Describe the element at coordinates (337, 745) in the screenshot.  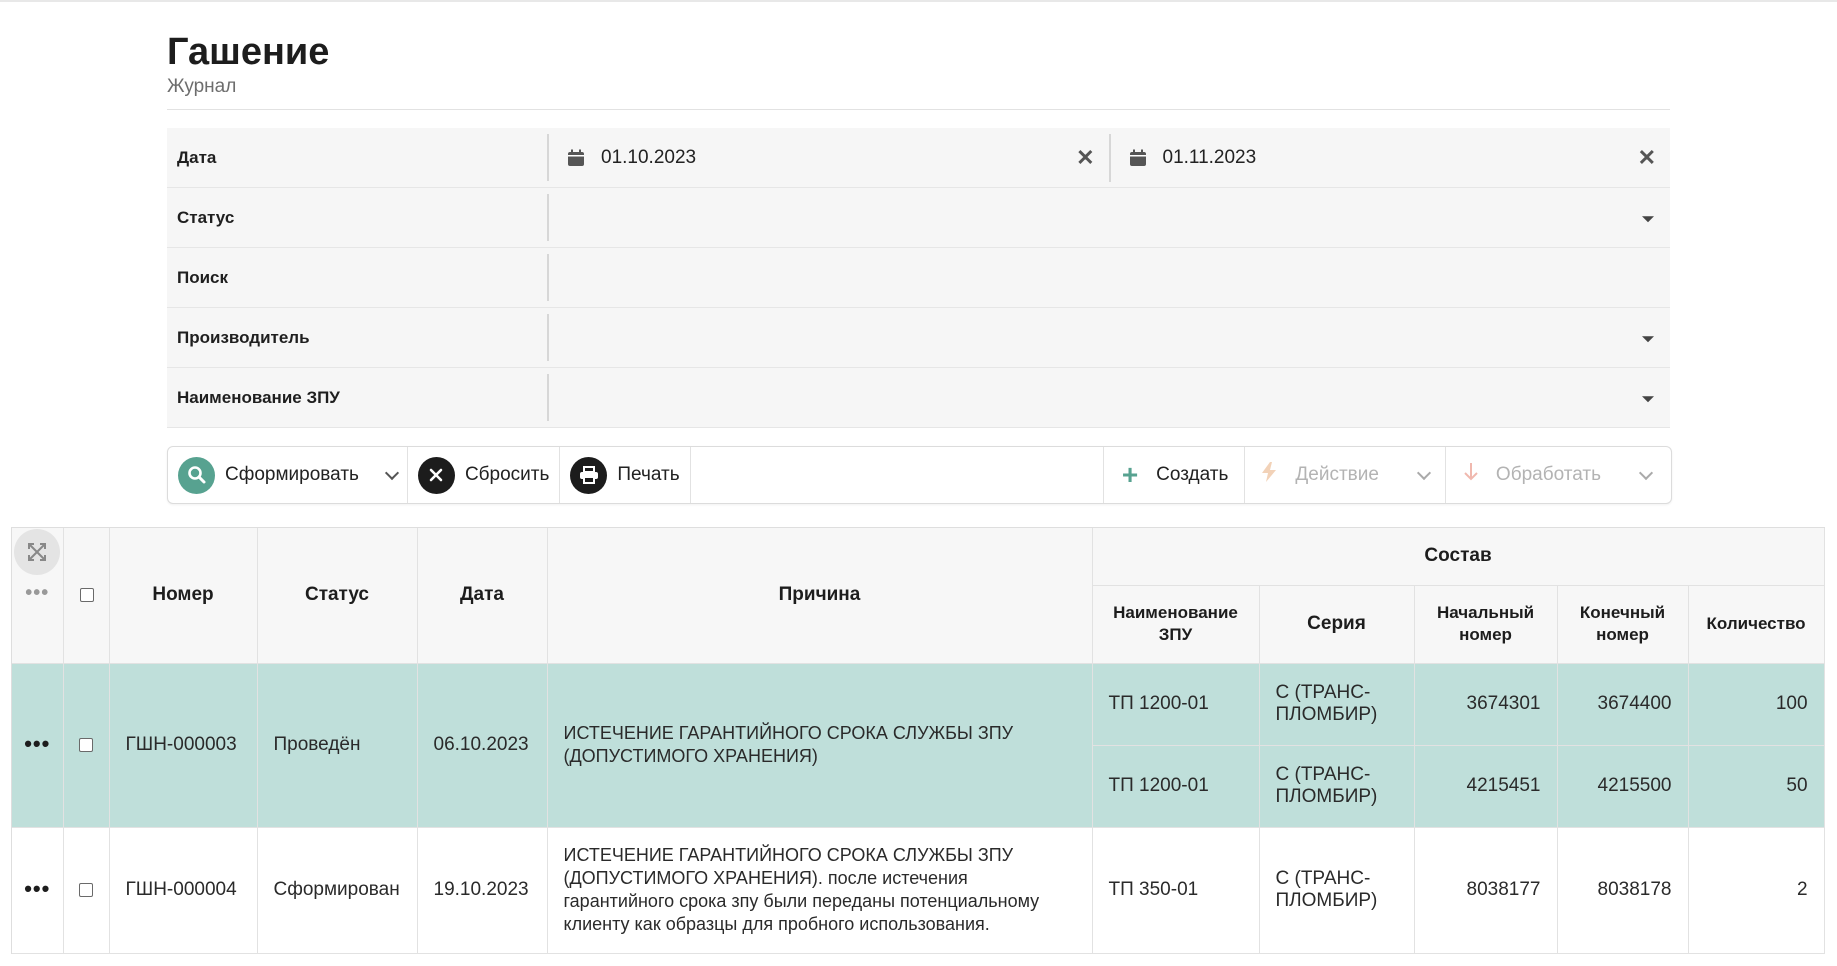
I see `cell-status: Проведён` at that location.